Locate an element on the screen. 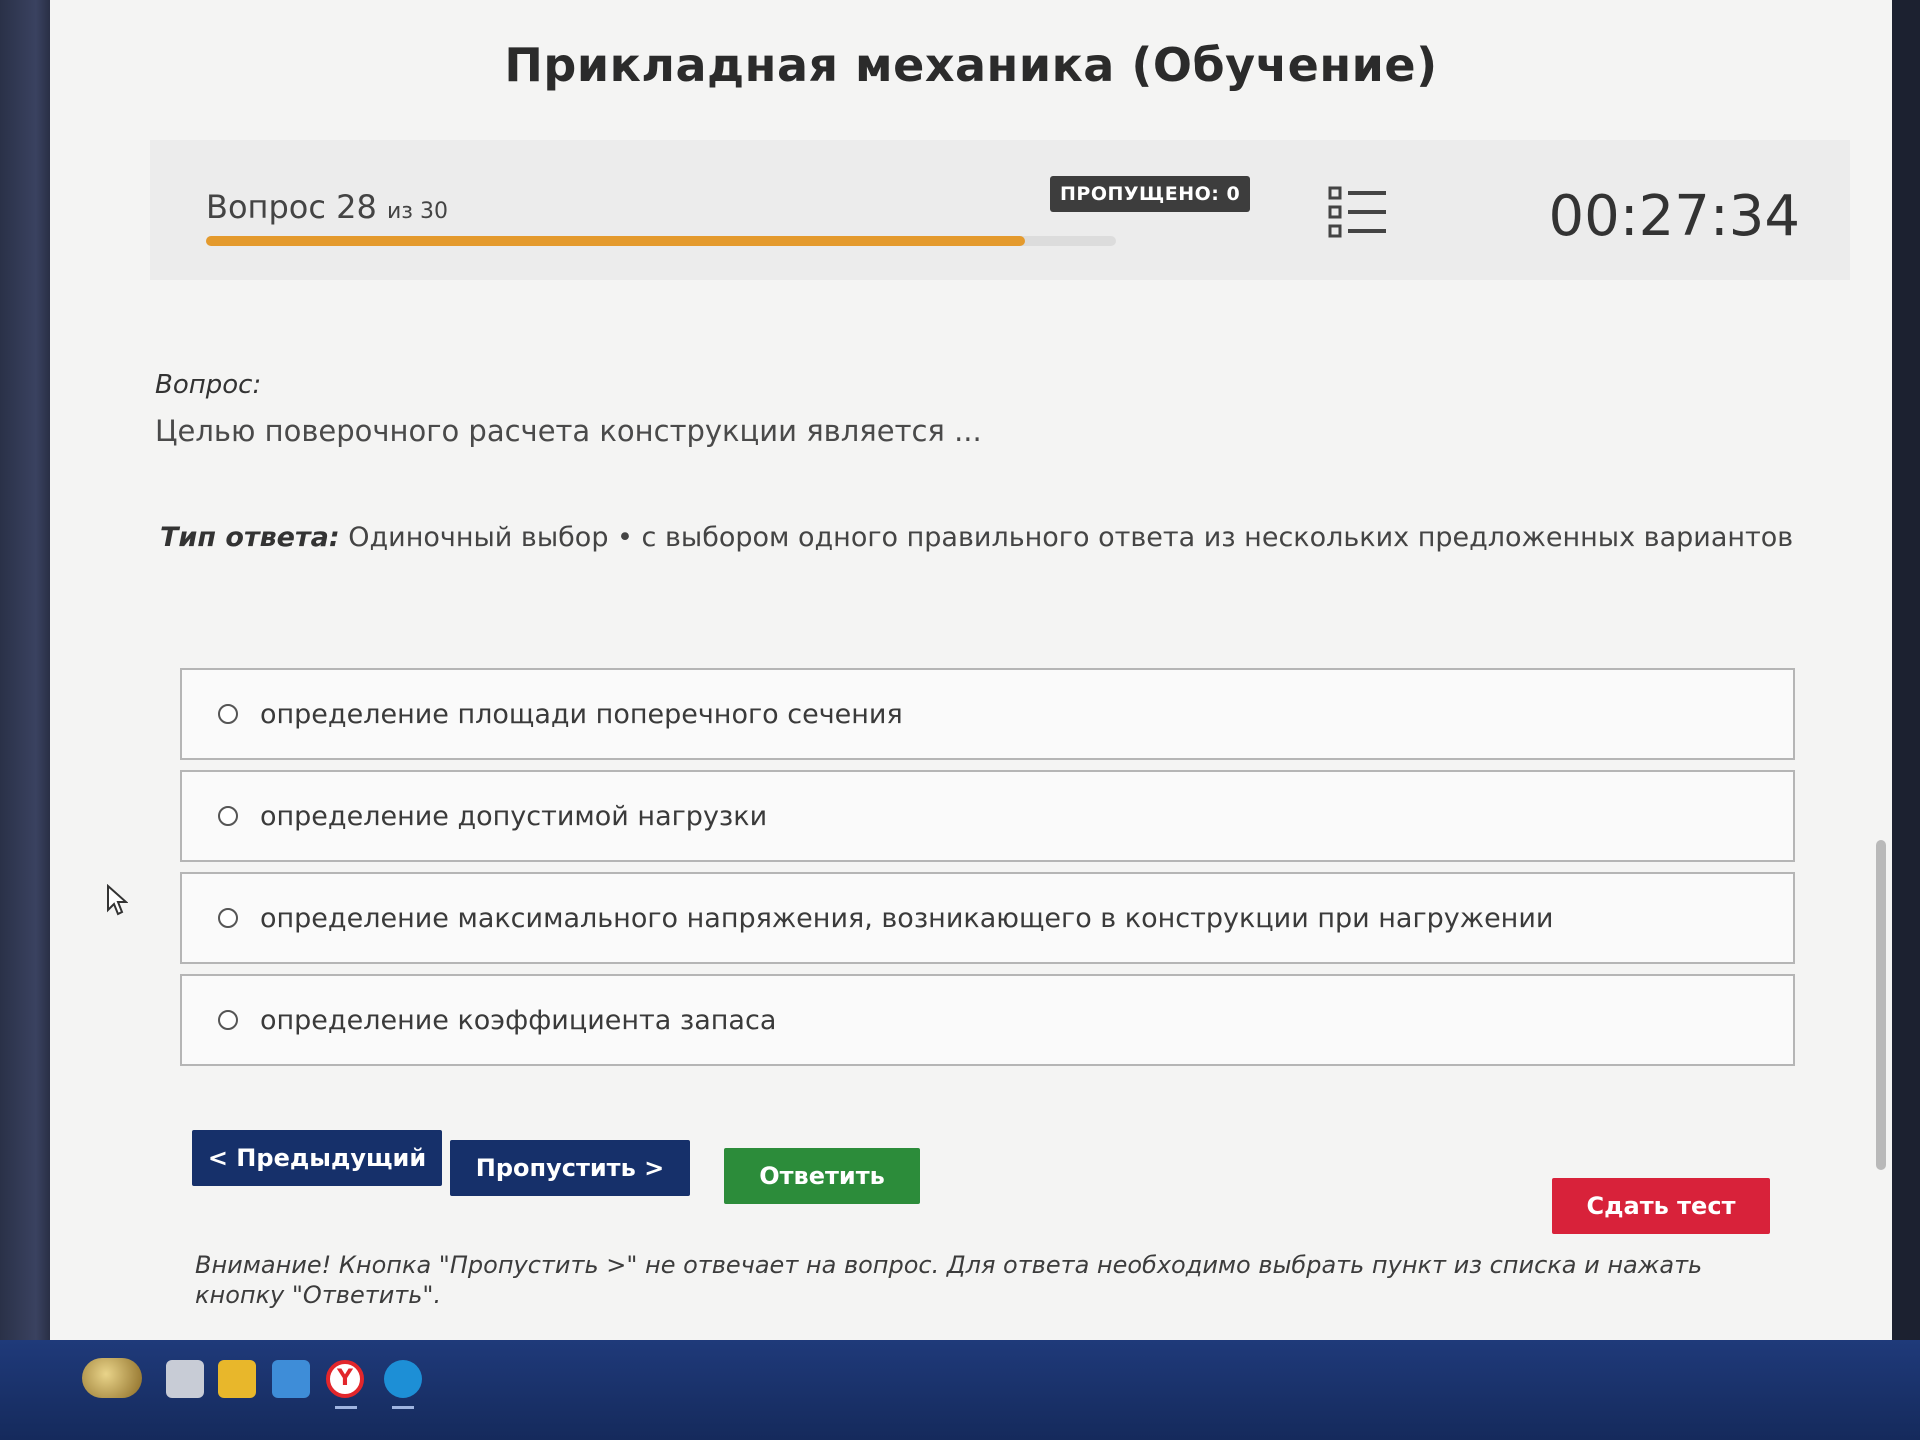 The width and height of the screenshot is (1920, 1440). question-current: 28 is located at coordinates (356, 207).